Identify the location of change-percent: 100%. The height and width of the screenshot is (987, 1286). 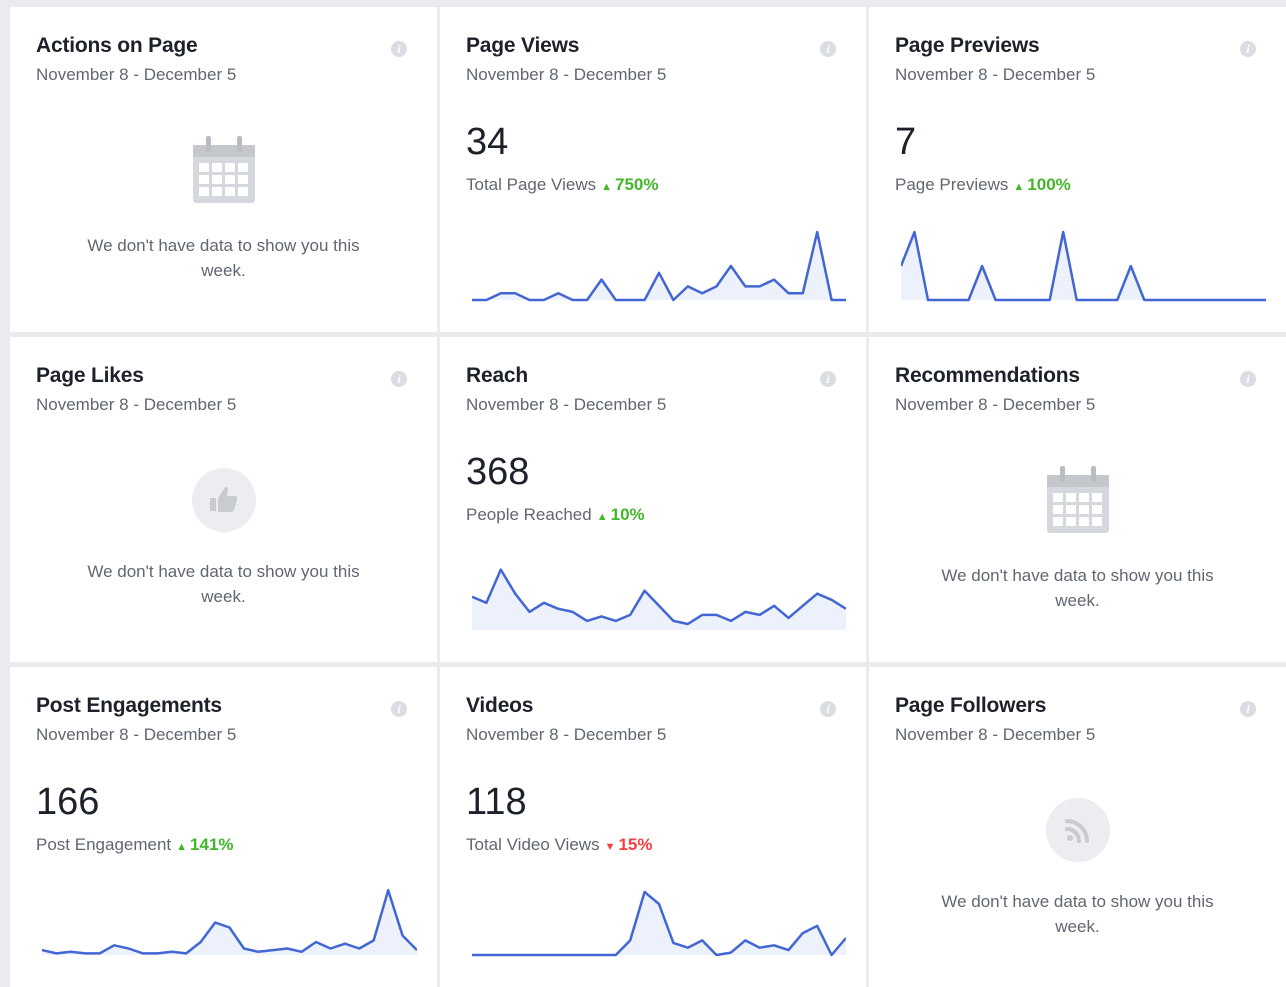
(1049, 184).